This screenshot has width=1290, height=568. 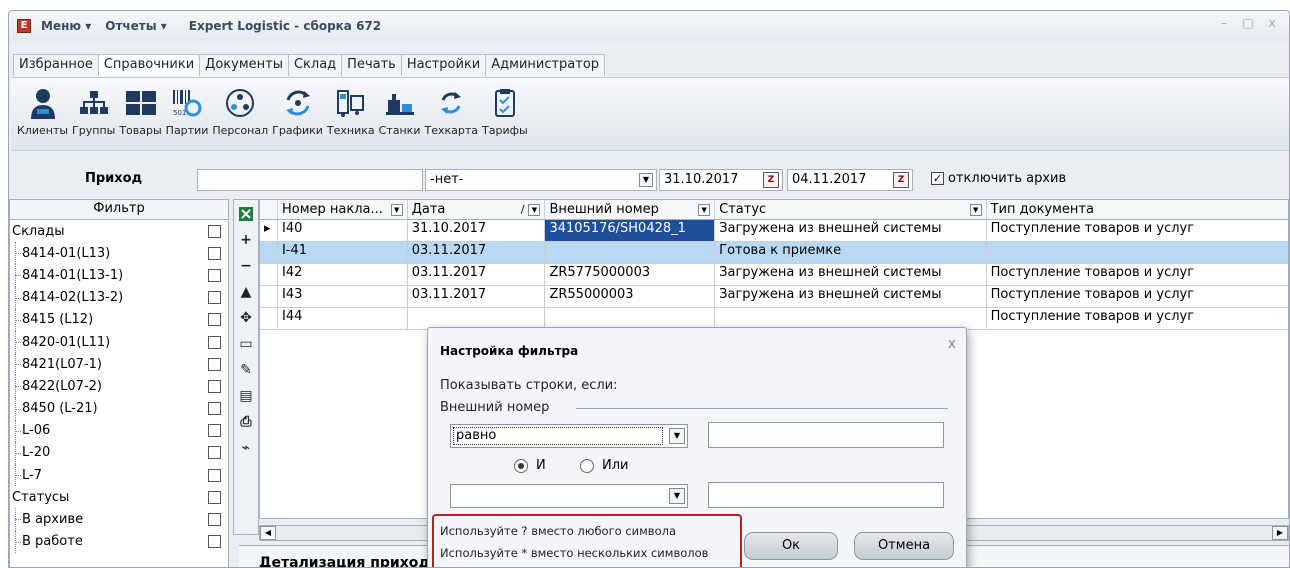 I want to click on tab-settings: Настройки, so click(x=443, y=65).